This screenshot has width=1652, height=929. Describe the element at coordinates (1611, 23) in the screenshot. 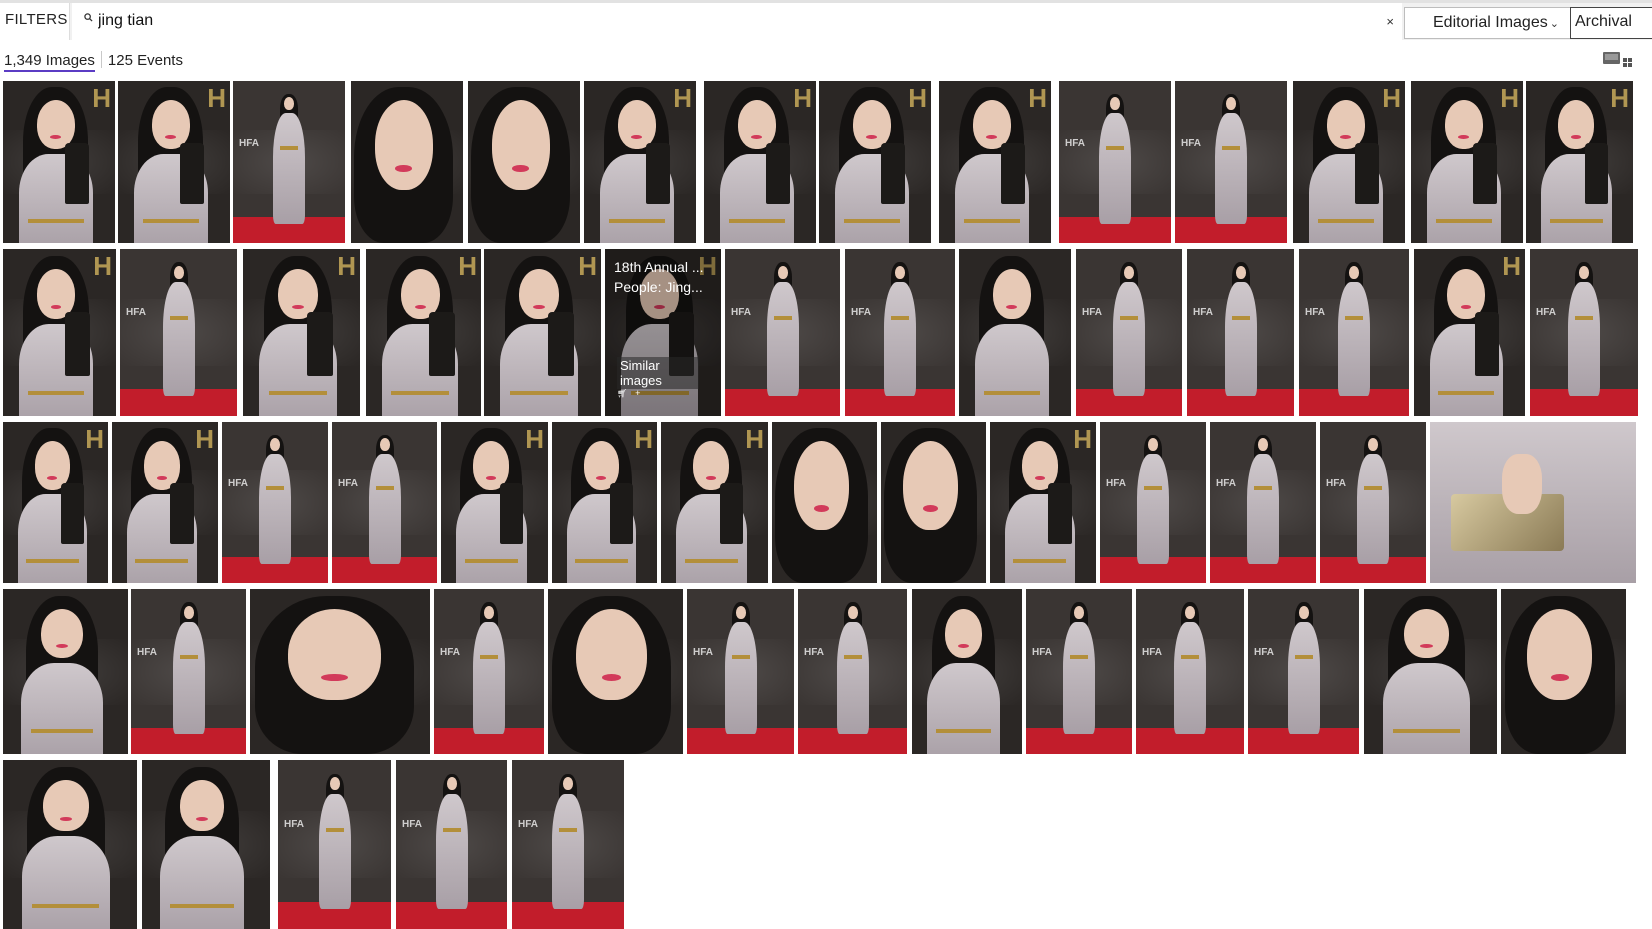

I see `archival-tab: Archival` at that location.